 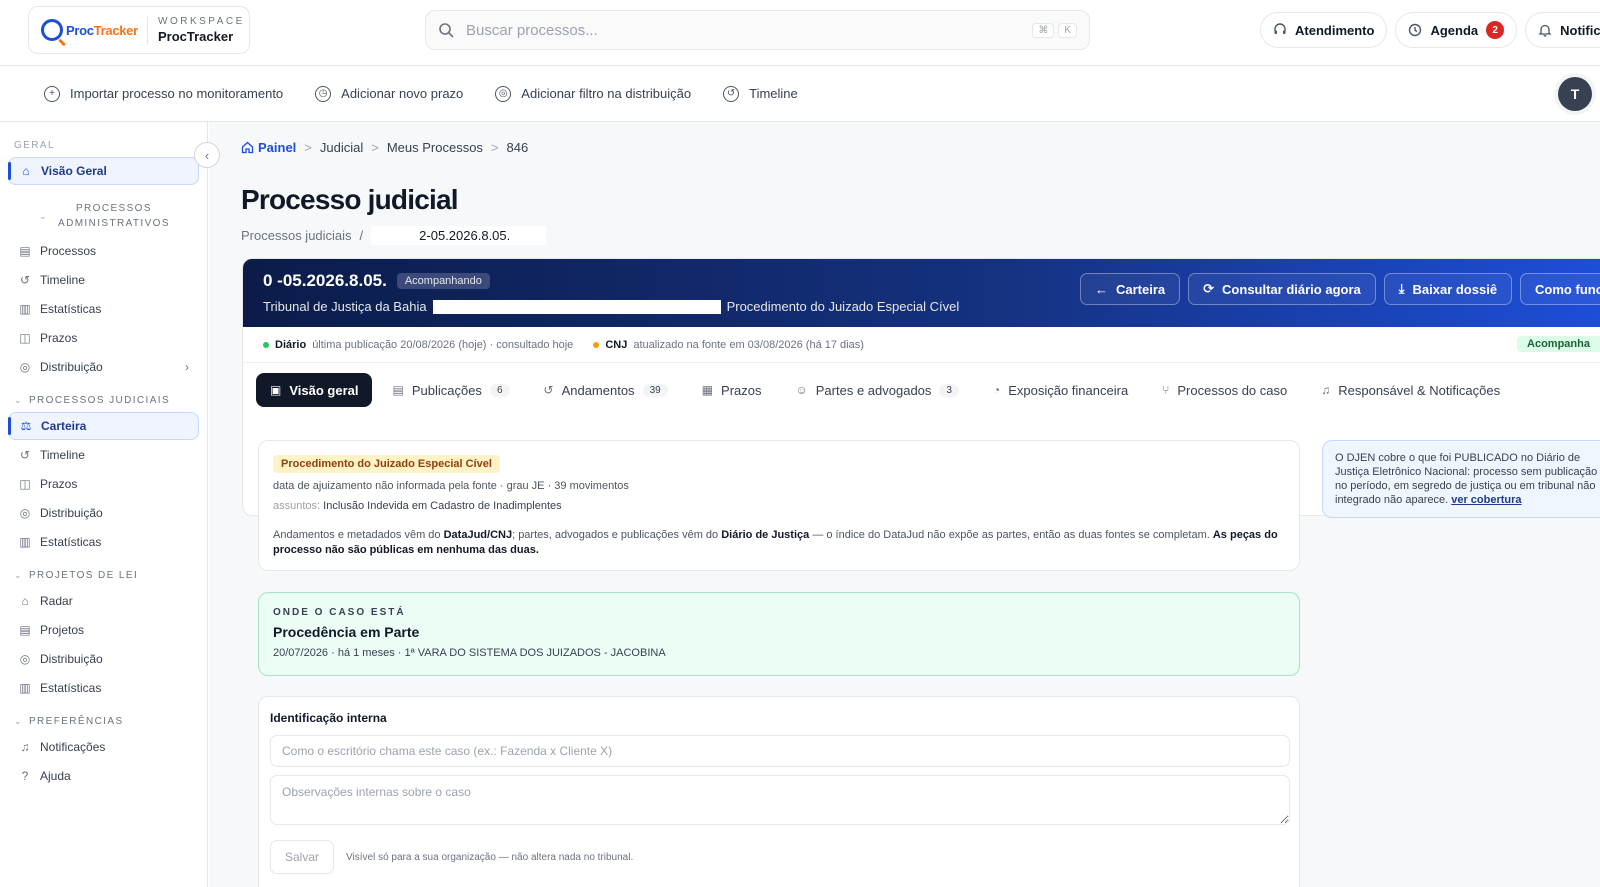 I want to click on sidebar-item-adm-processos: ▤ Processos, so click(x=103, y=251).